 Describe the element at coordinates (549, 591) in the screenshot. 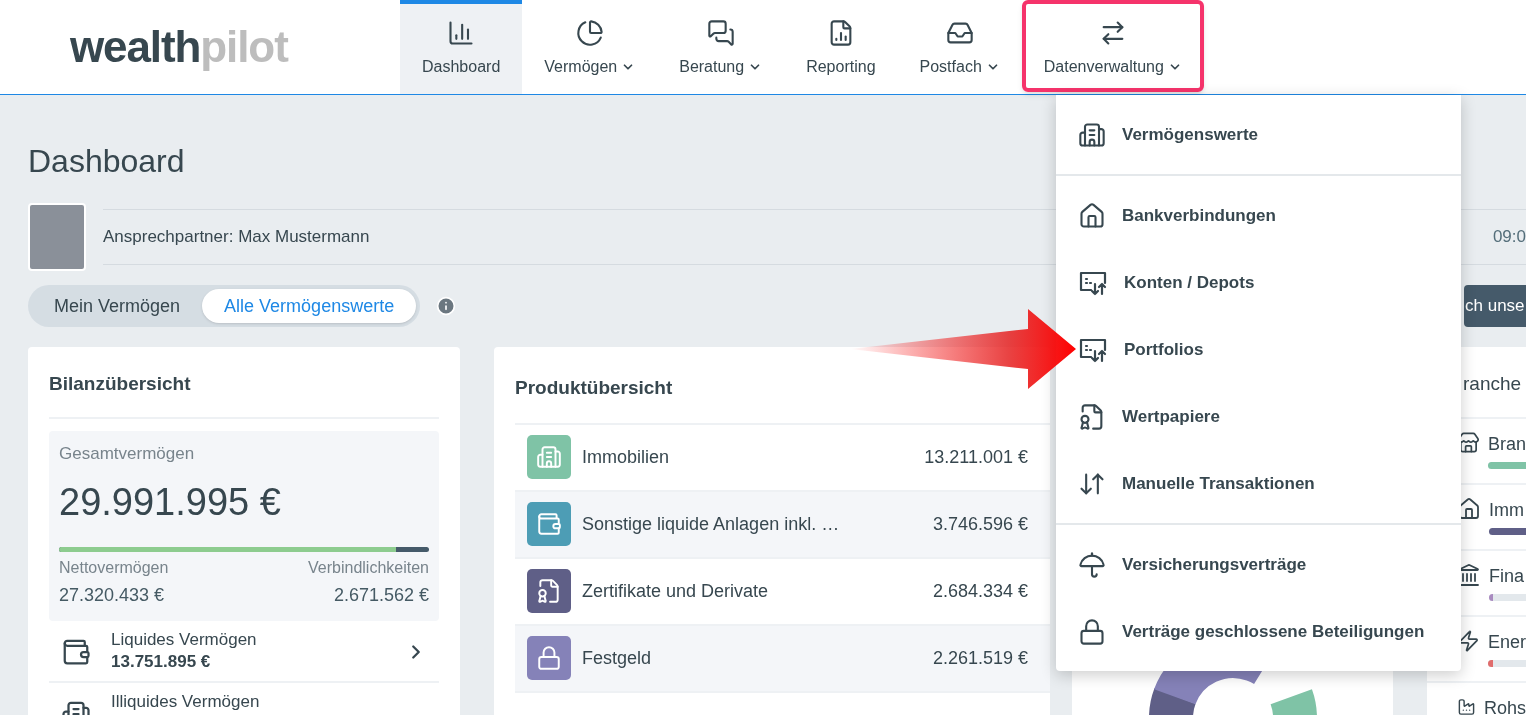

I see `document-badge-icon` at that location.